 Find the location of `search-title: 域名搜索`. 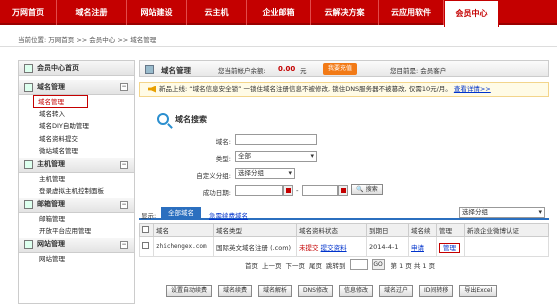

search-title: 域名搜索 is located at coordinates (191, 119).